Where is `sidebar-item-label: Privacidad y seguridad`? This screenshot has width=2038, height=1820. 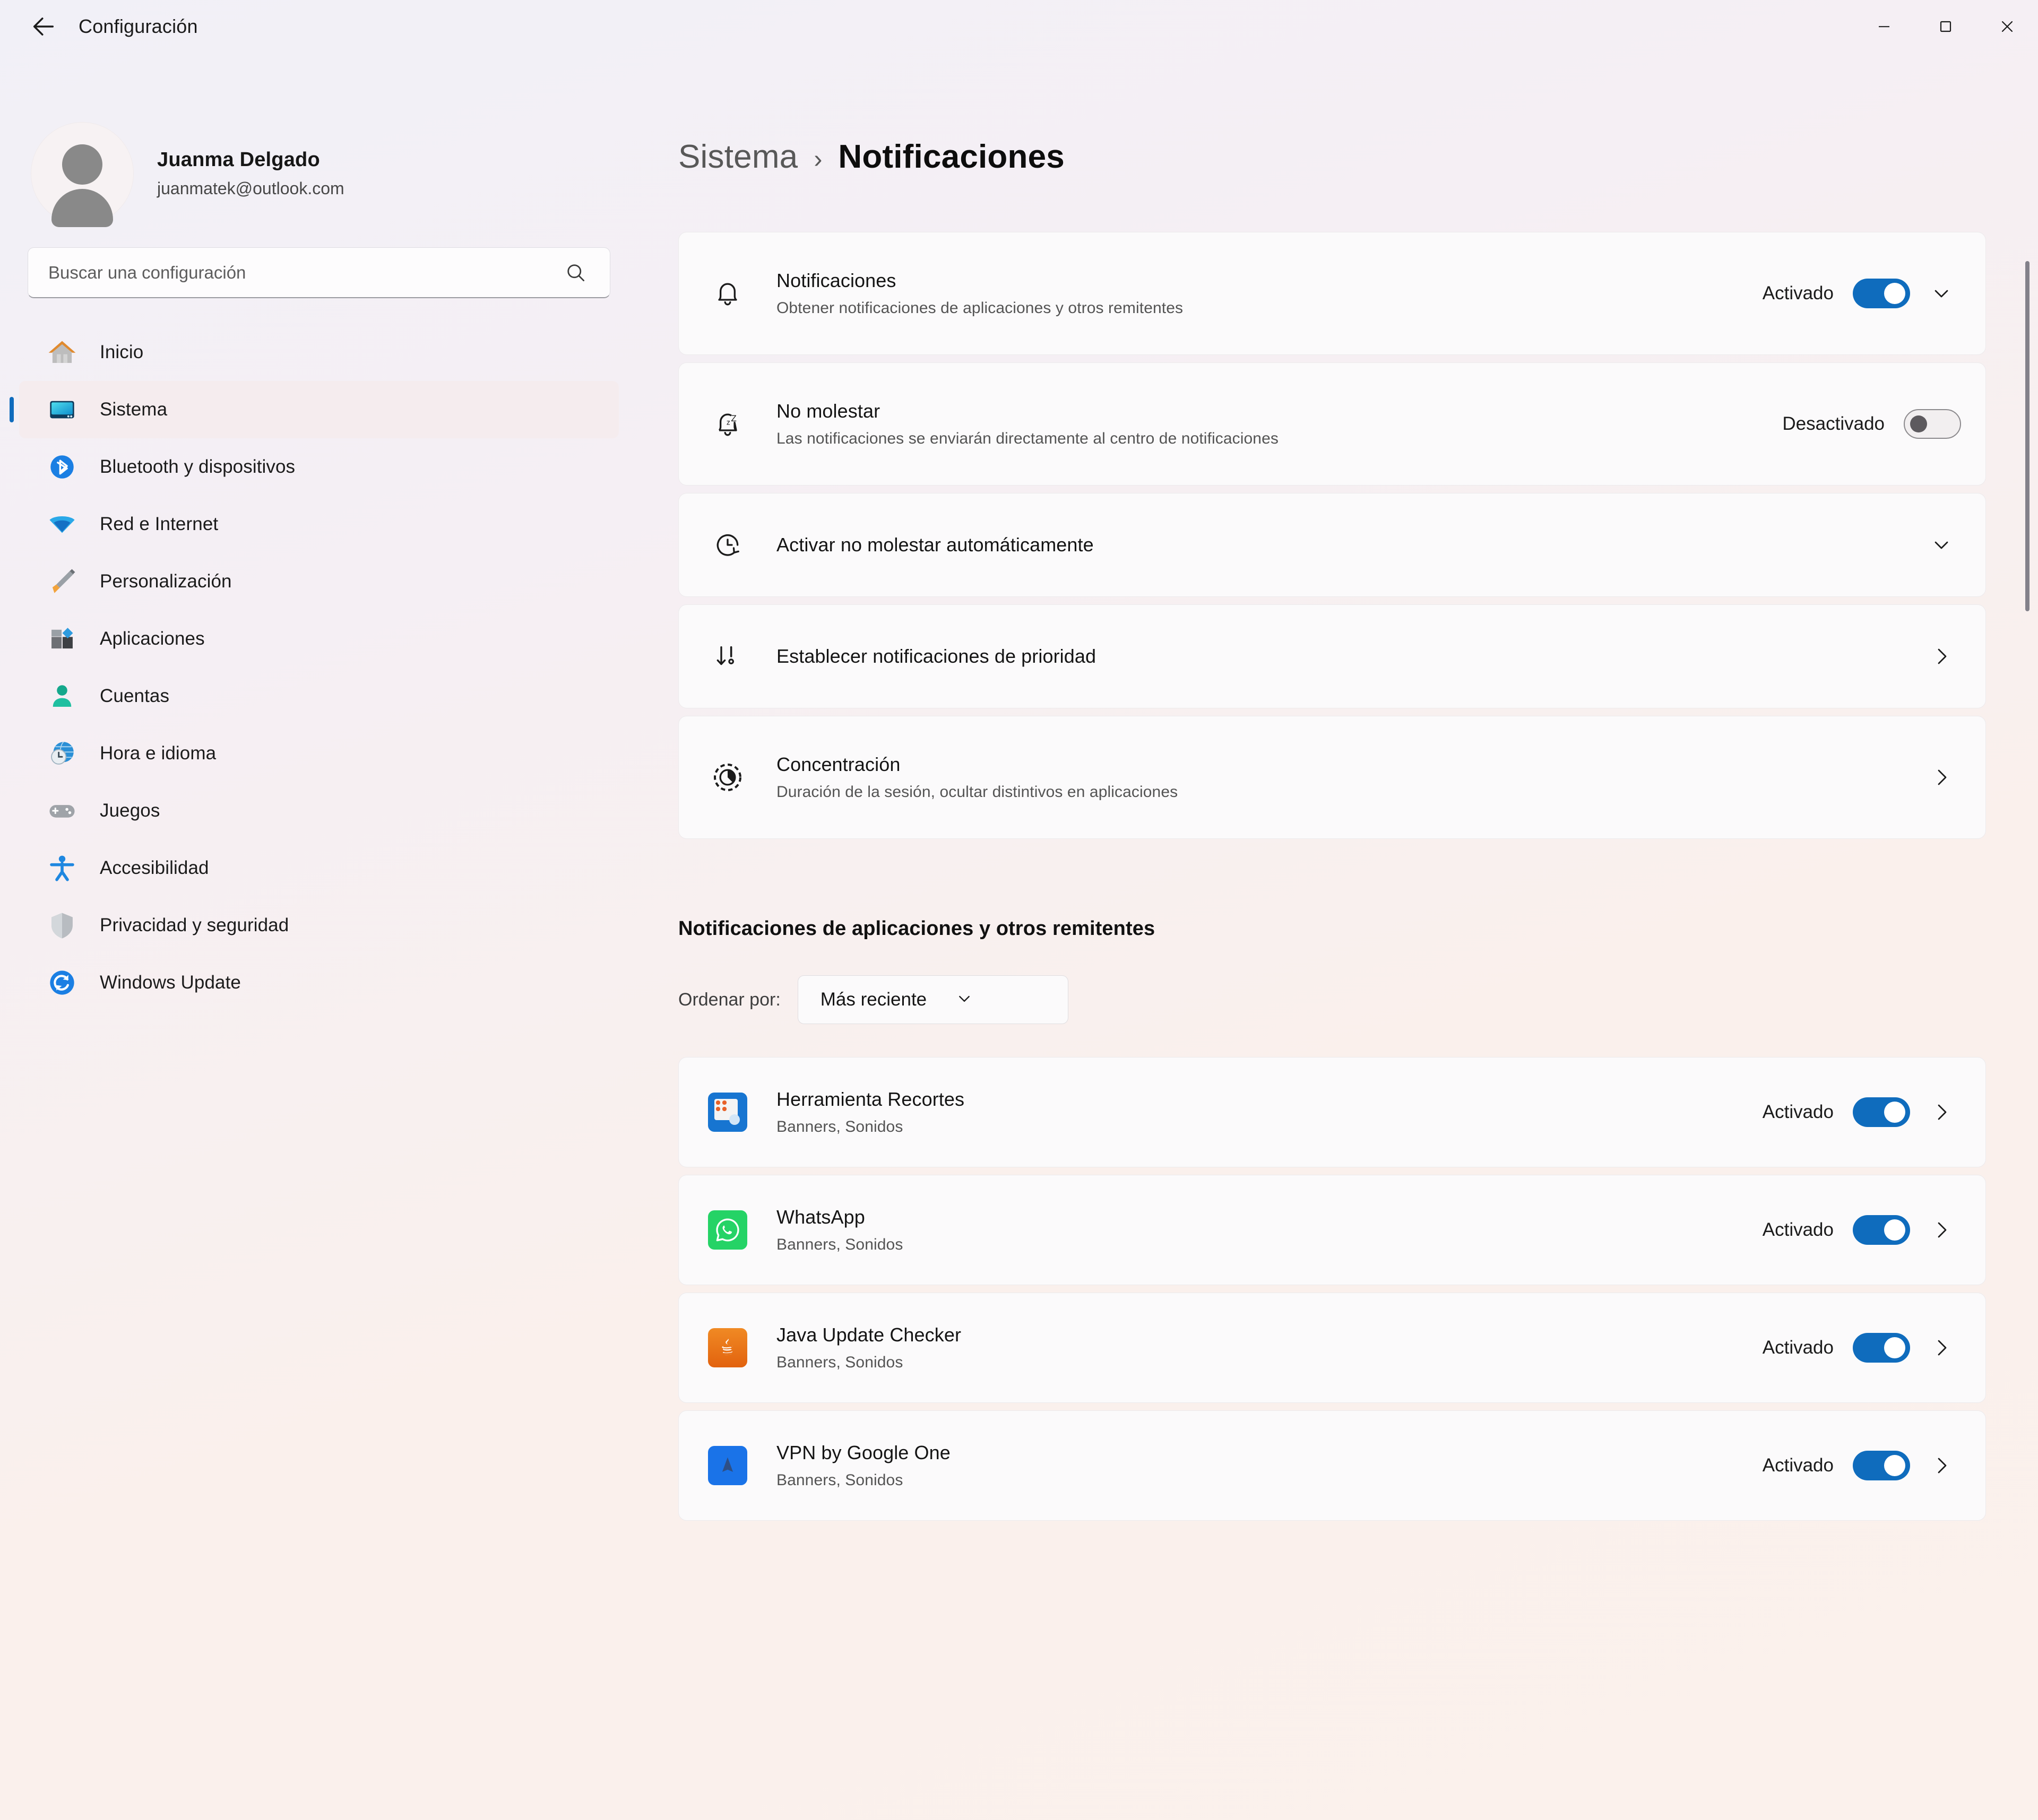 sidebar-item-label: Privacidad y seguridad is located at coordinates (195, 925).